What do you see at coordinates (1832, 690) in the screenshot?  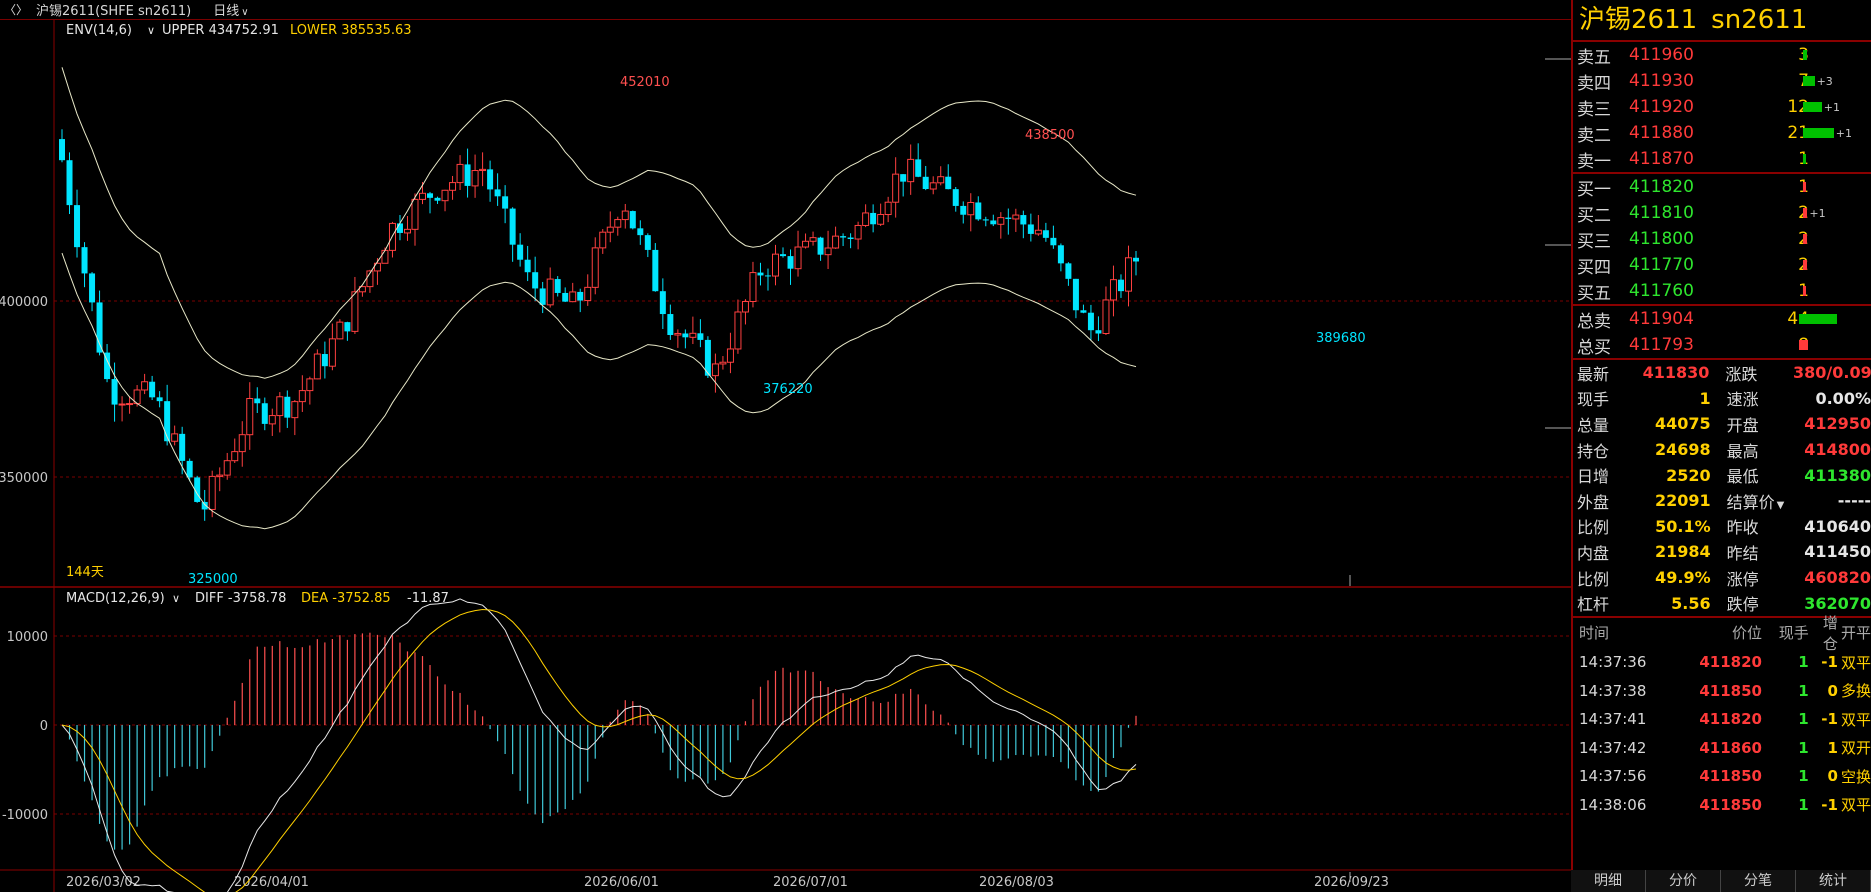 I see `tick-oi-change: 0` at bounding box center [1832, 690].